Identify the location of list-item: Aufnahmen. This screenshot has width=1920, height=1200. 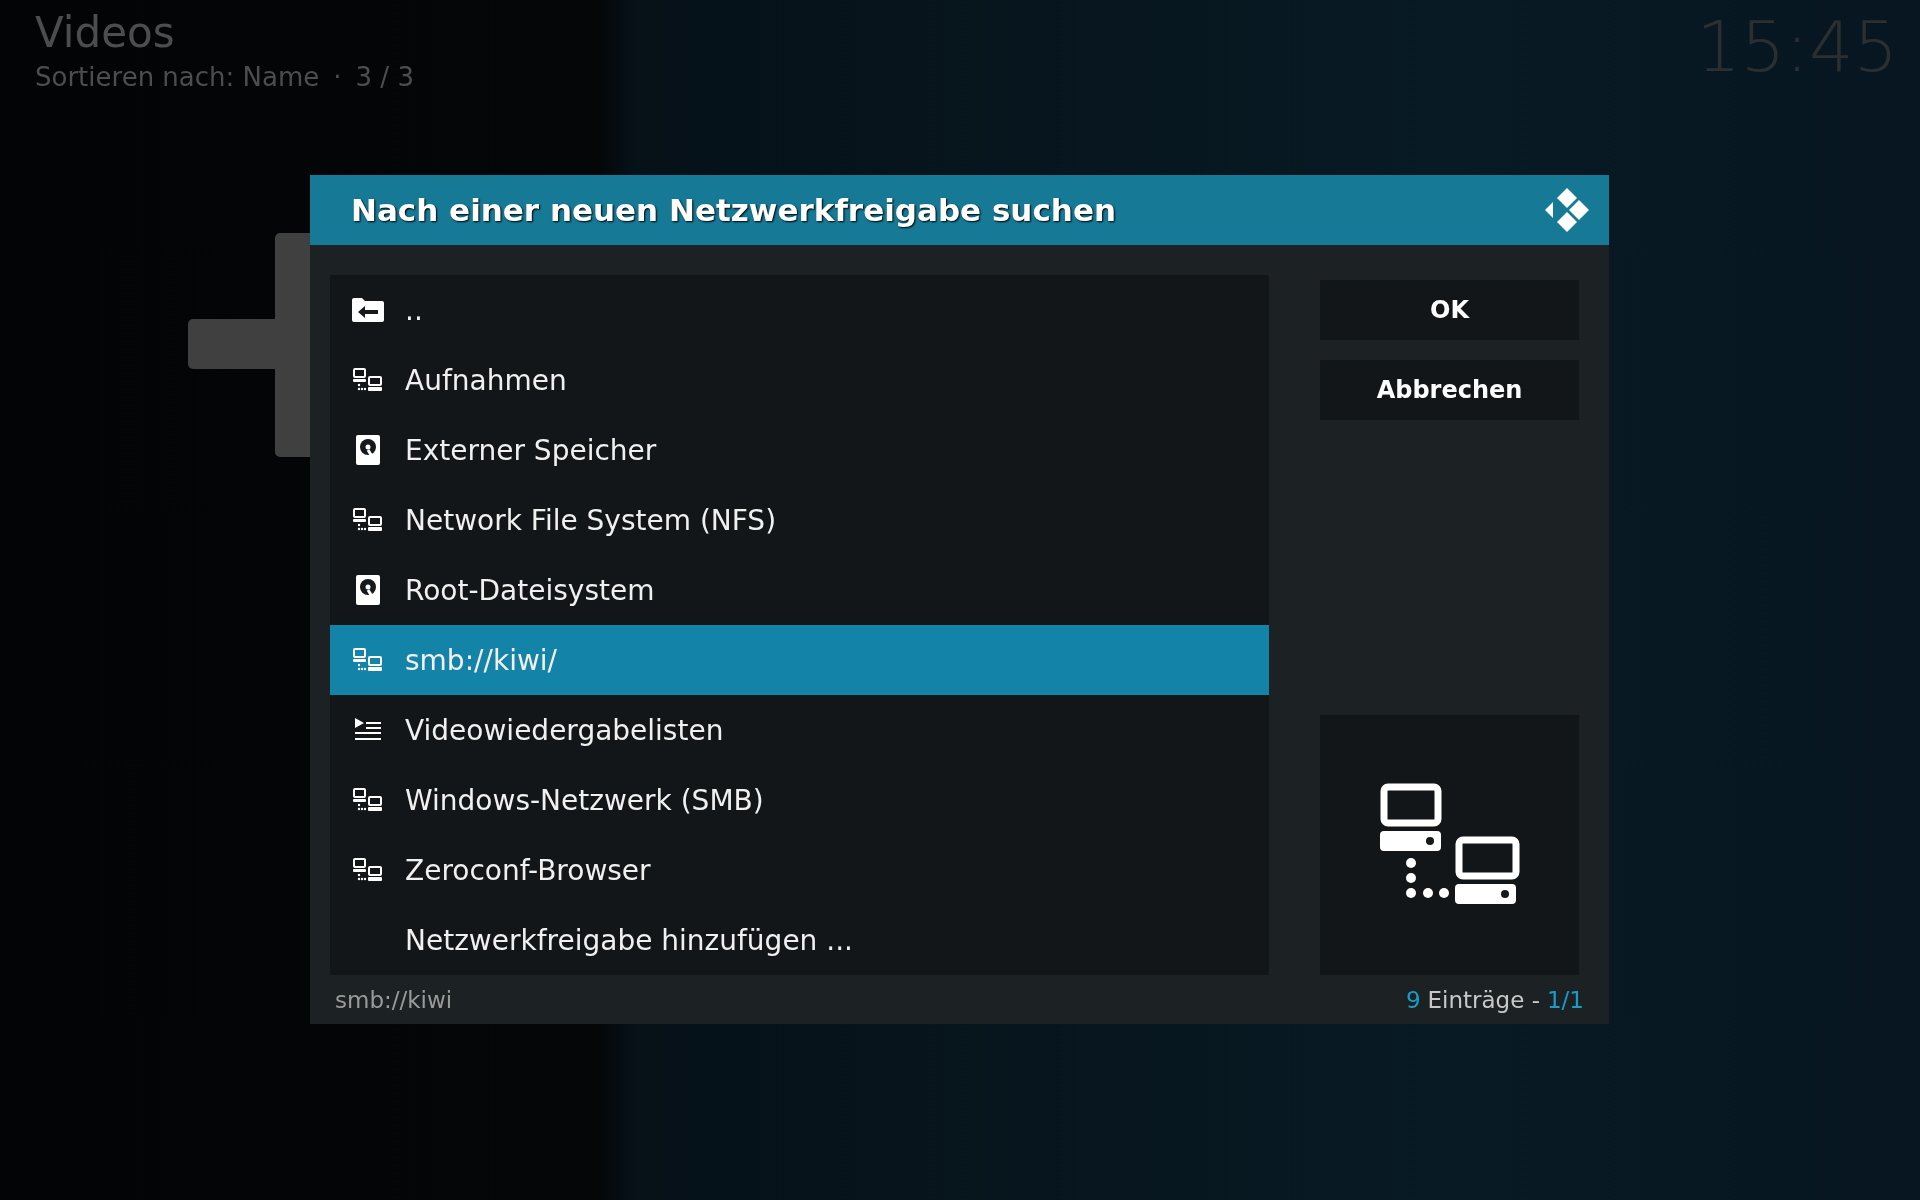
(799, 380).